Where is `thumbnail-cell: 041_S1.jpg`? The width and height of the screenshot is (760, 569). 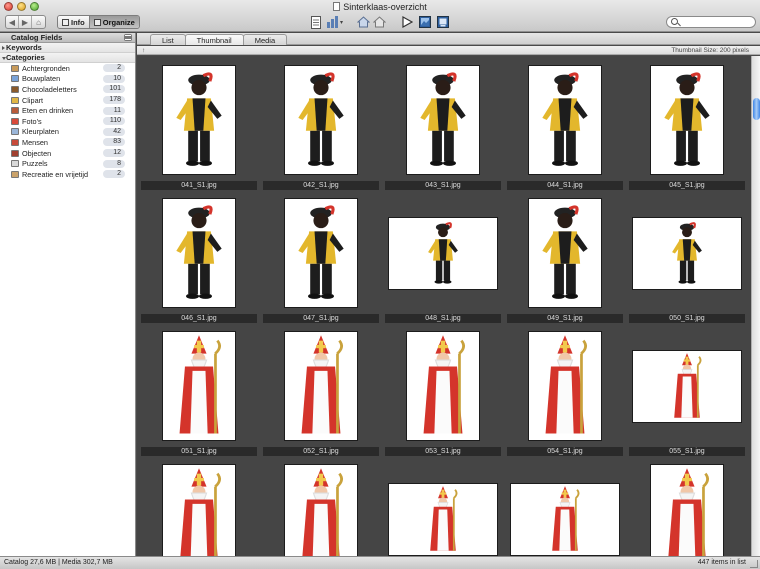
thumbnail-cell: 041_S1.jpg is located at coordinates (199, 124).